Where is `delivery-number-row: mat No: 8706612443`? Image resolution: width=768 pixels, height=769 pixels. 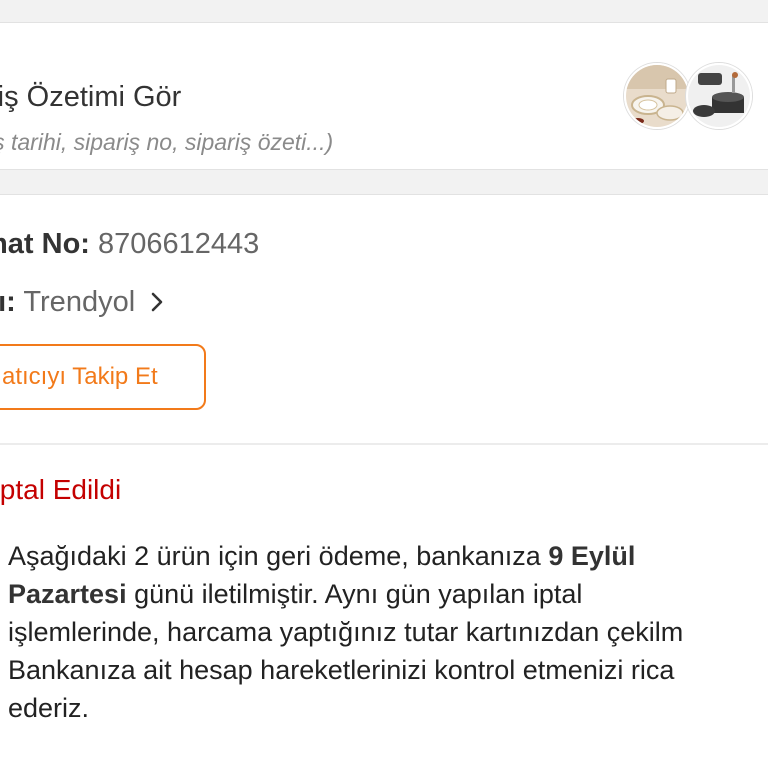
delivery-number-row: mat No: 8706612443 is located at coordinates (129, 244).